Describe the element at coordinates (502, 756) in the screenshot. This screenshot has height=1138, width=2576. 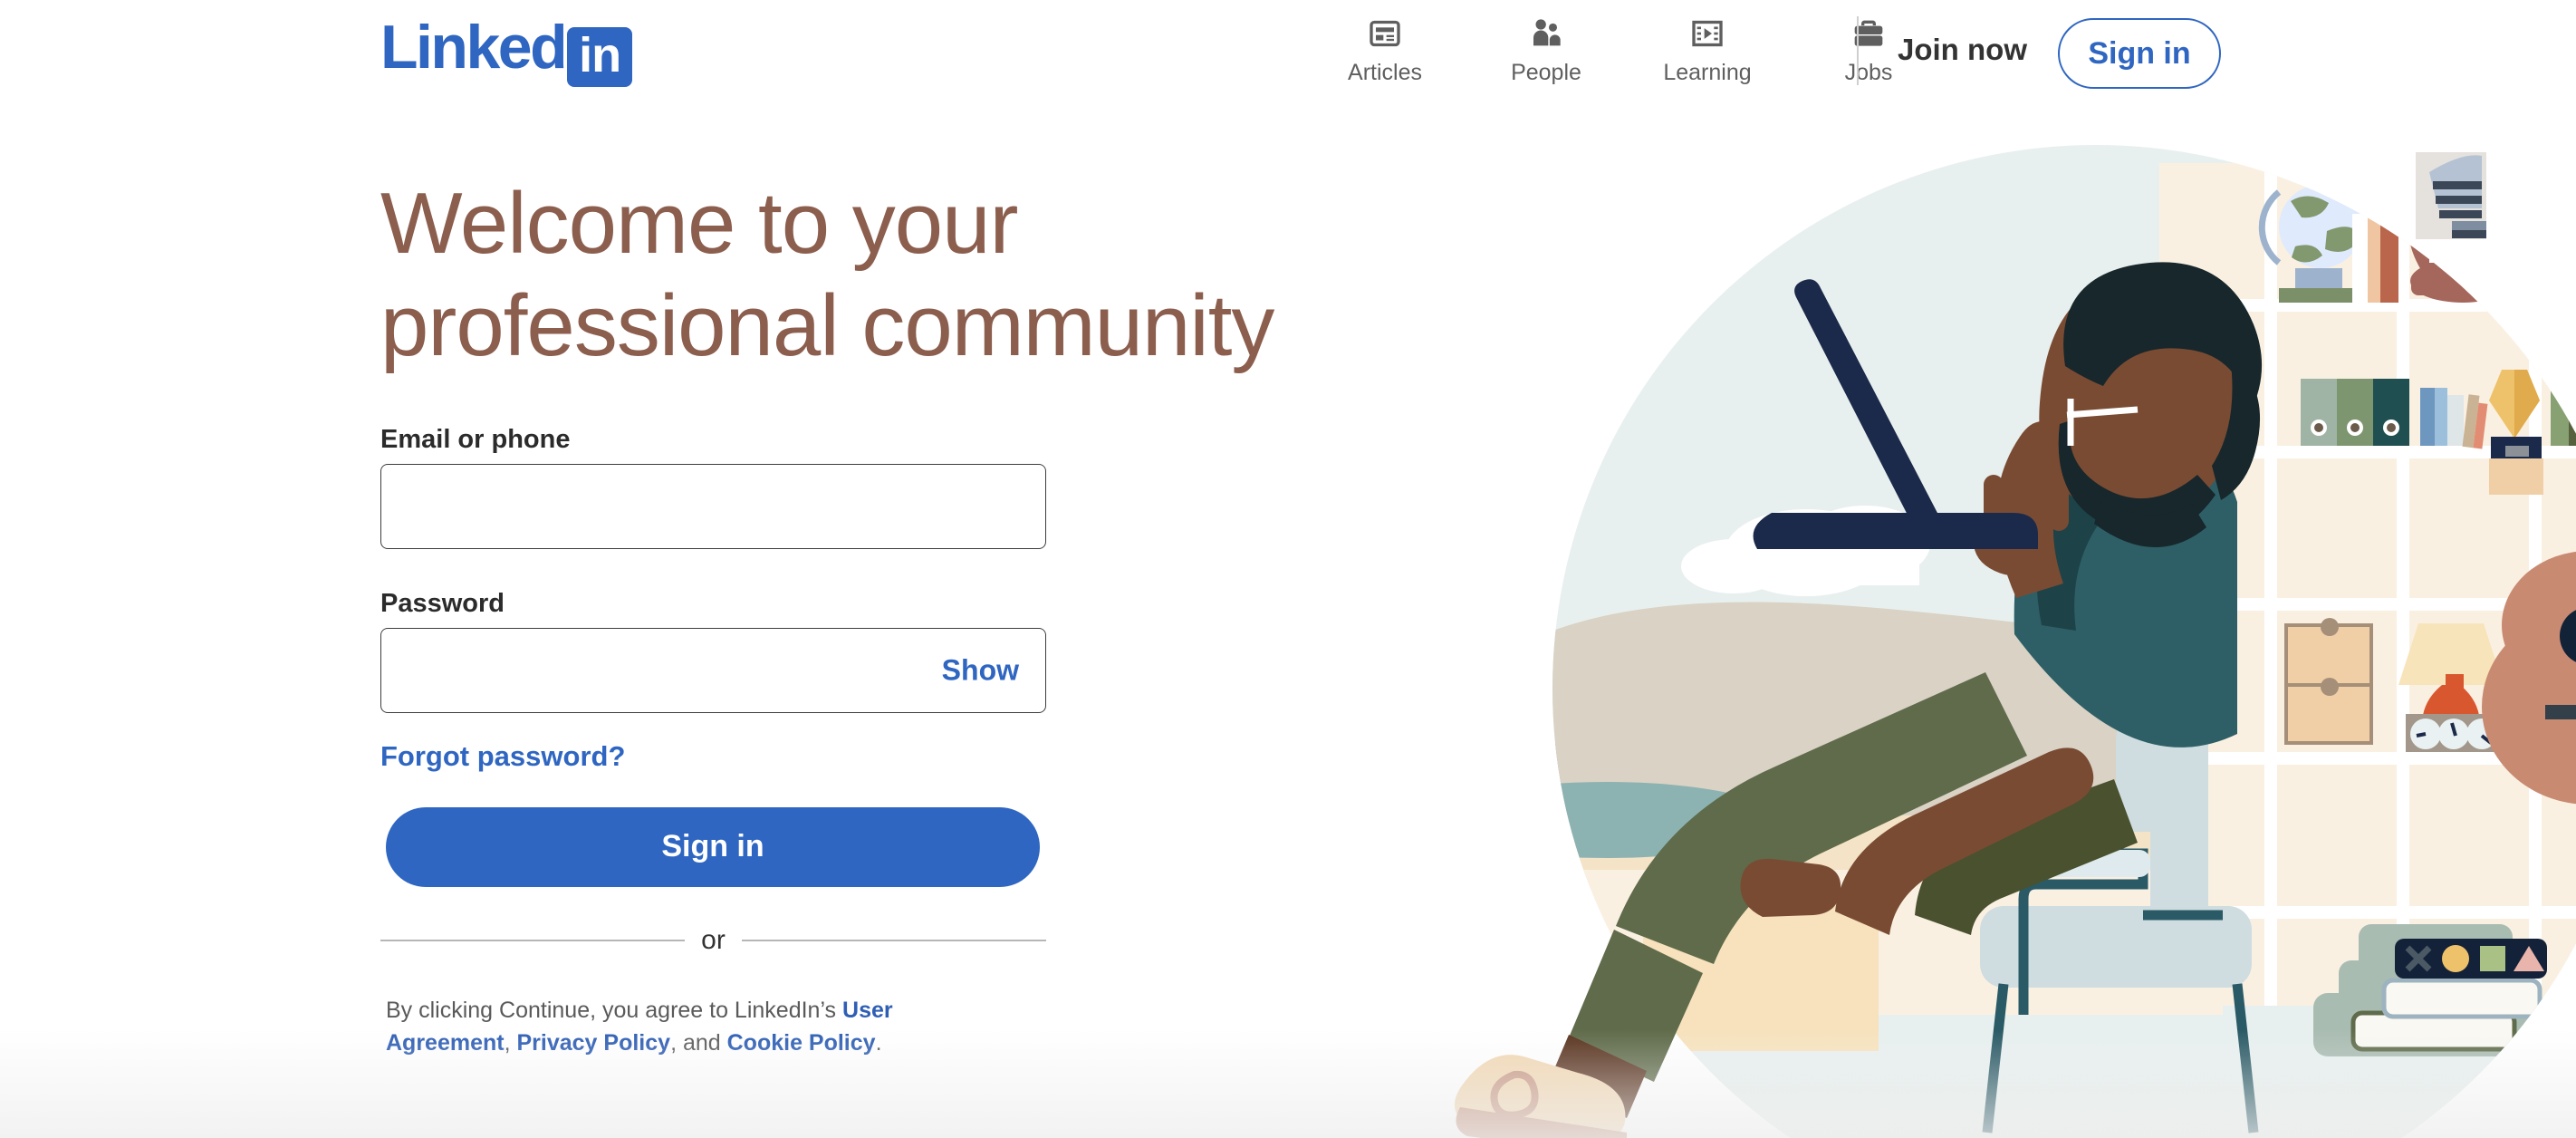
I see `forgot-password-link: Forgot password?` at that location.